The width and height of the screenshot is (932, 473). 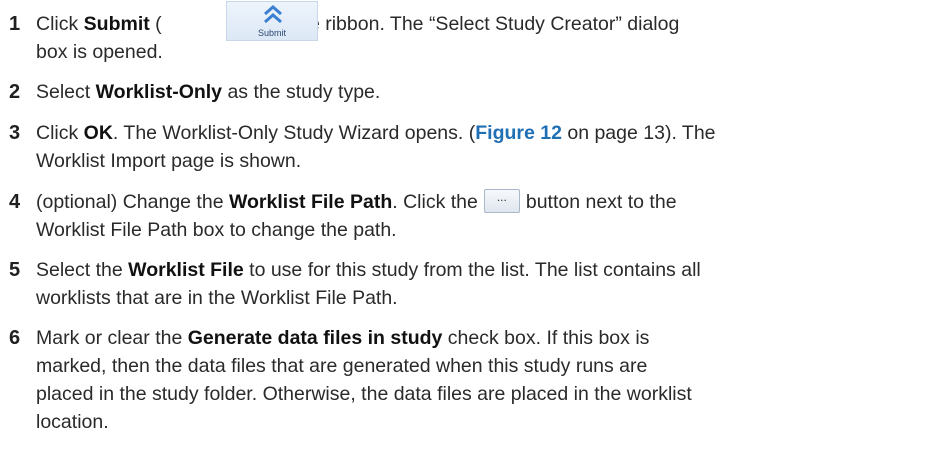 I want to click on submit-icon-label: Submit, so click(x=271, y=33).